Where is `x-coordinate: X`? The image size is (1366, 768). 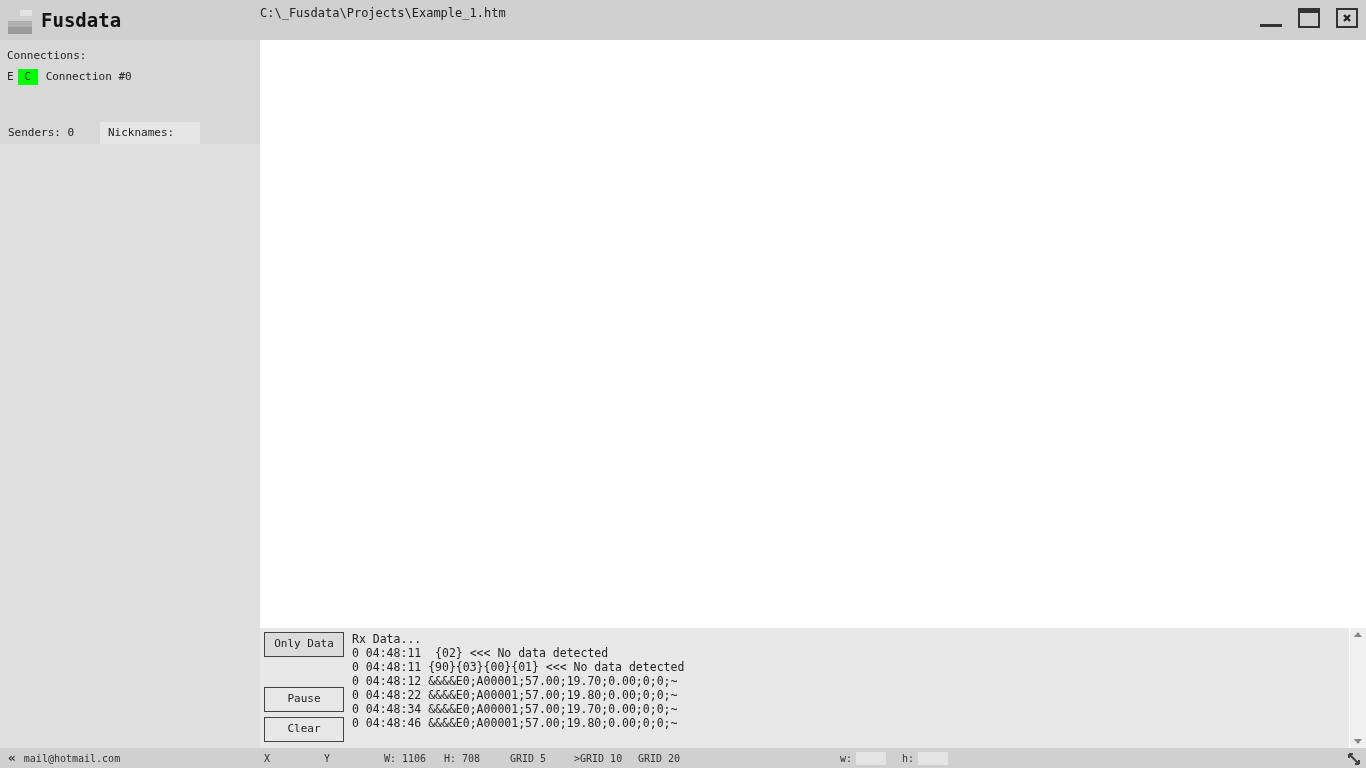 x-coordinate: X is located at coordinates (267, 758).